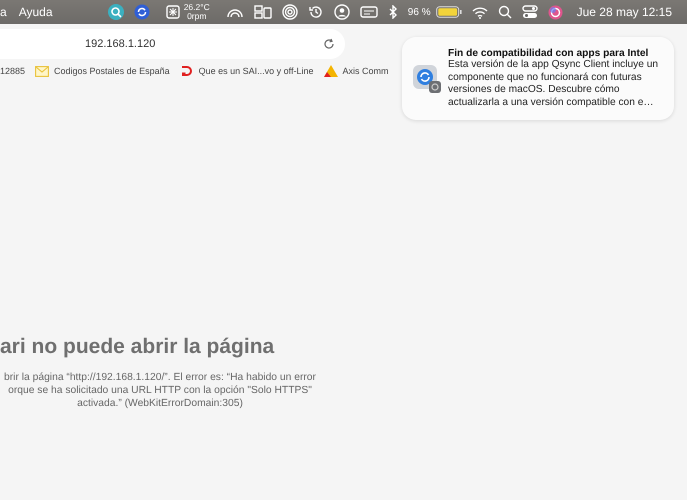 This screenshot has width=687, height=500. I want to click on menu-item: a, so click(3, 12).